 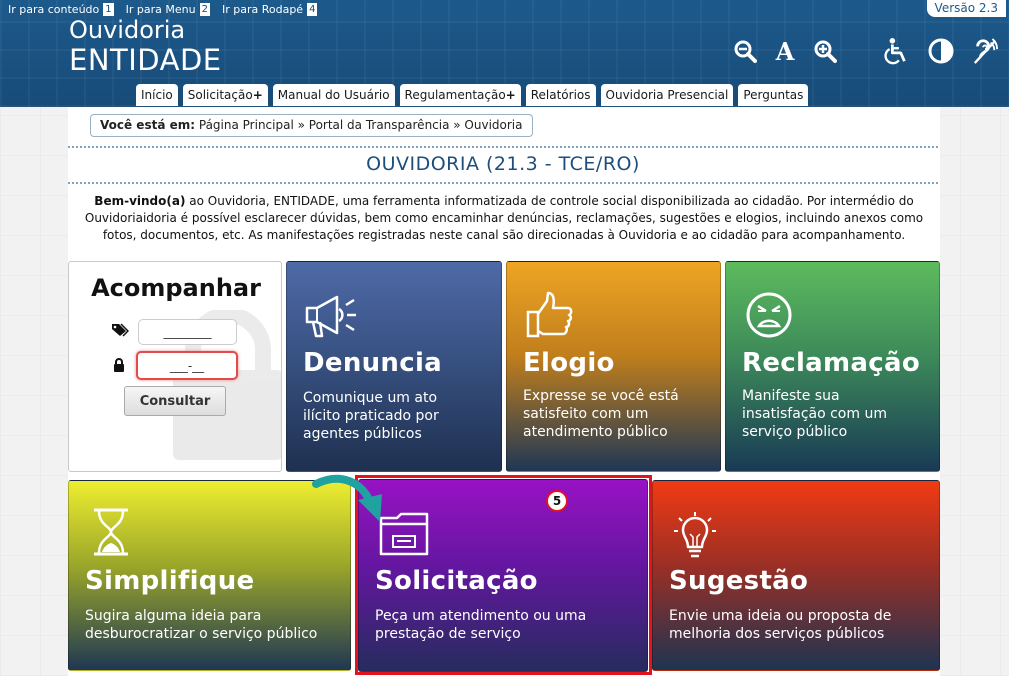 I want to click on protocol-input, so click(x=187, y=332).